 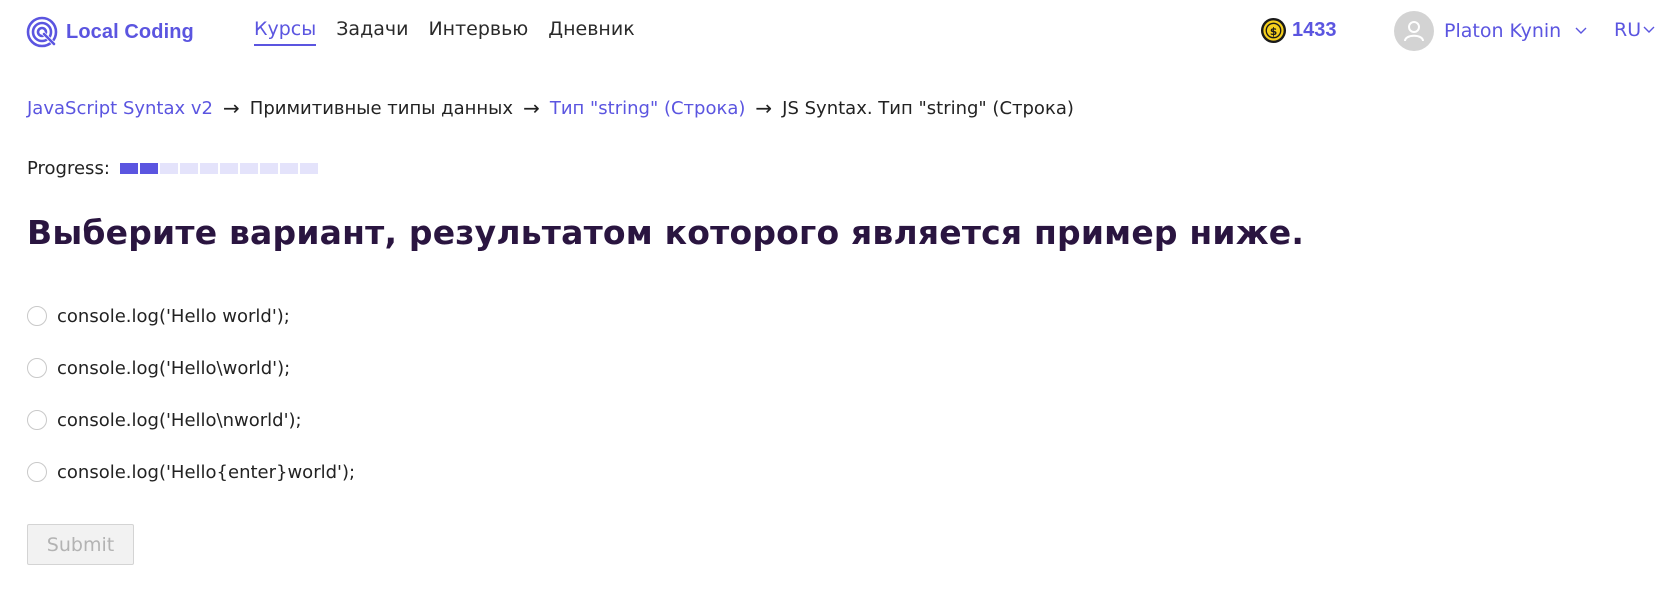 I want to click on submit-button: Submit, so click(x=80, y=544).